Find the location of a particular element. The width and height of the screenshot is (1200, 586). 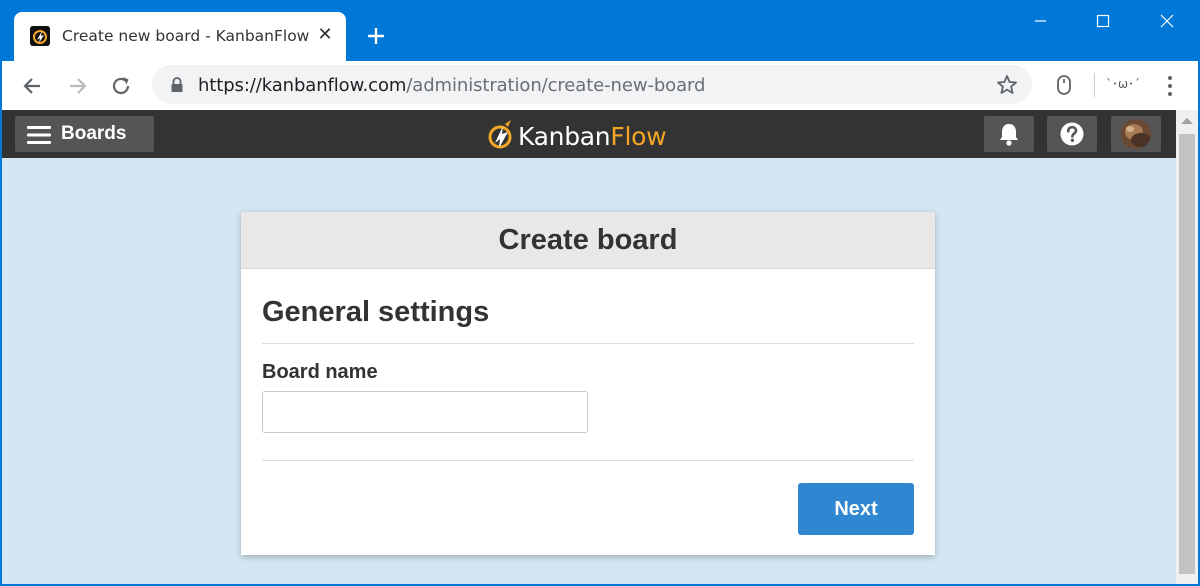

lock-icon is located at coordinates (177, 85).